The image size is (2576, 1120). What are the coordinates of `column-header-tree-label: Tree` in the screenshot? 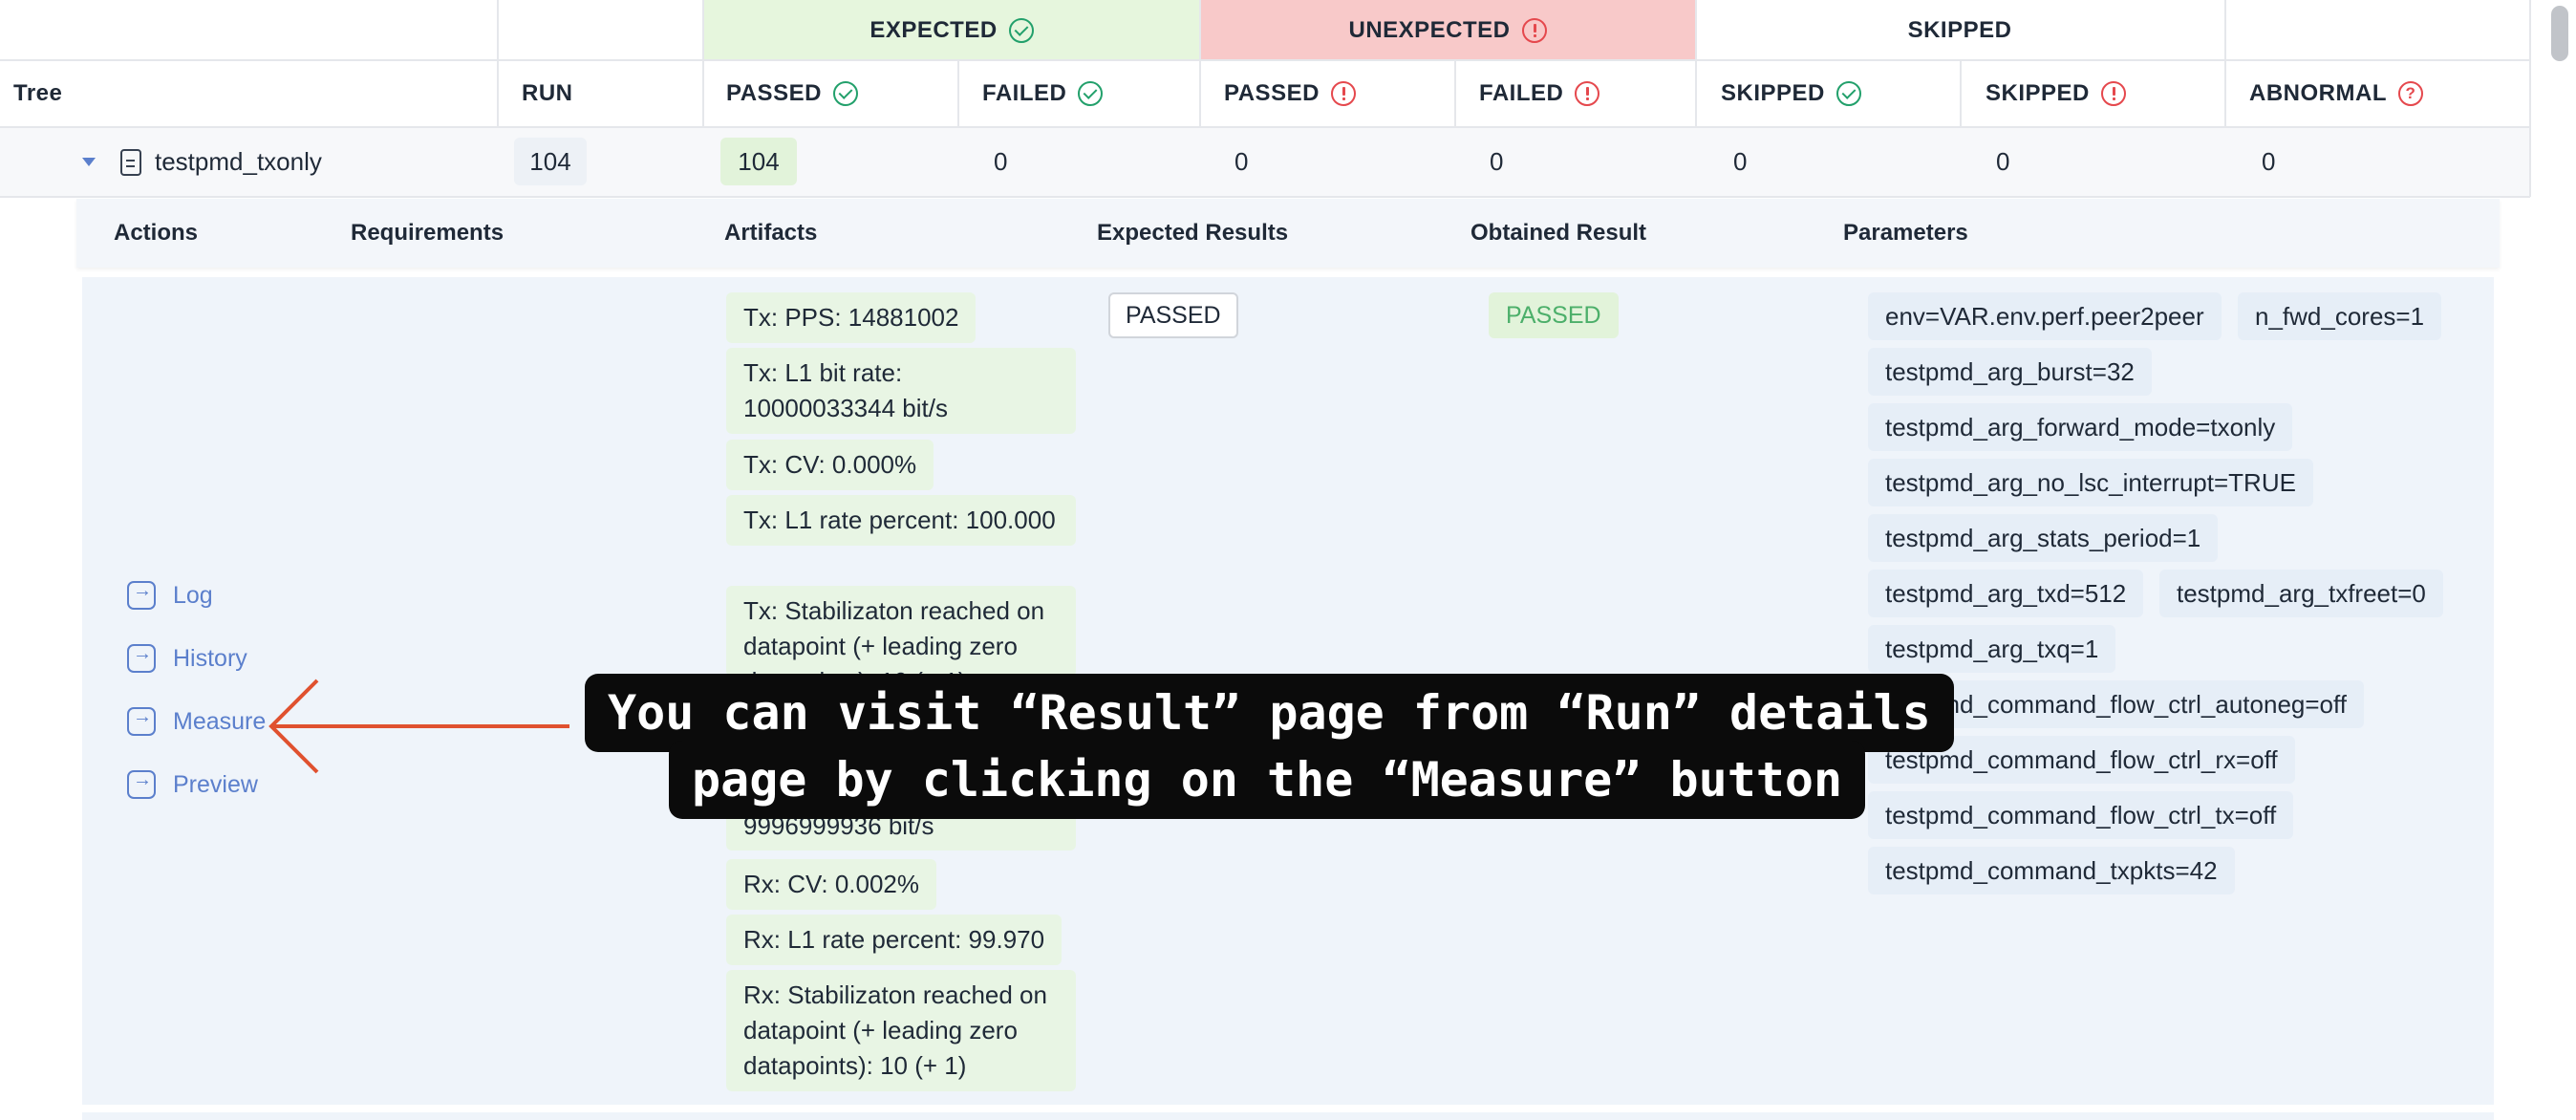 It's located at (38, 93).